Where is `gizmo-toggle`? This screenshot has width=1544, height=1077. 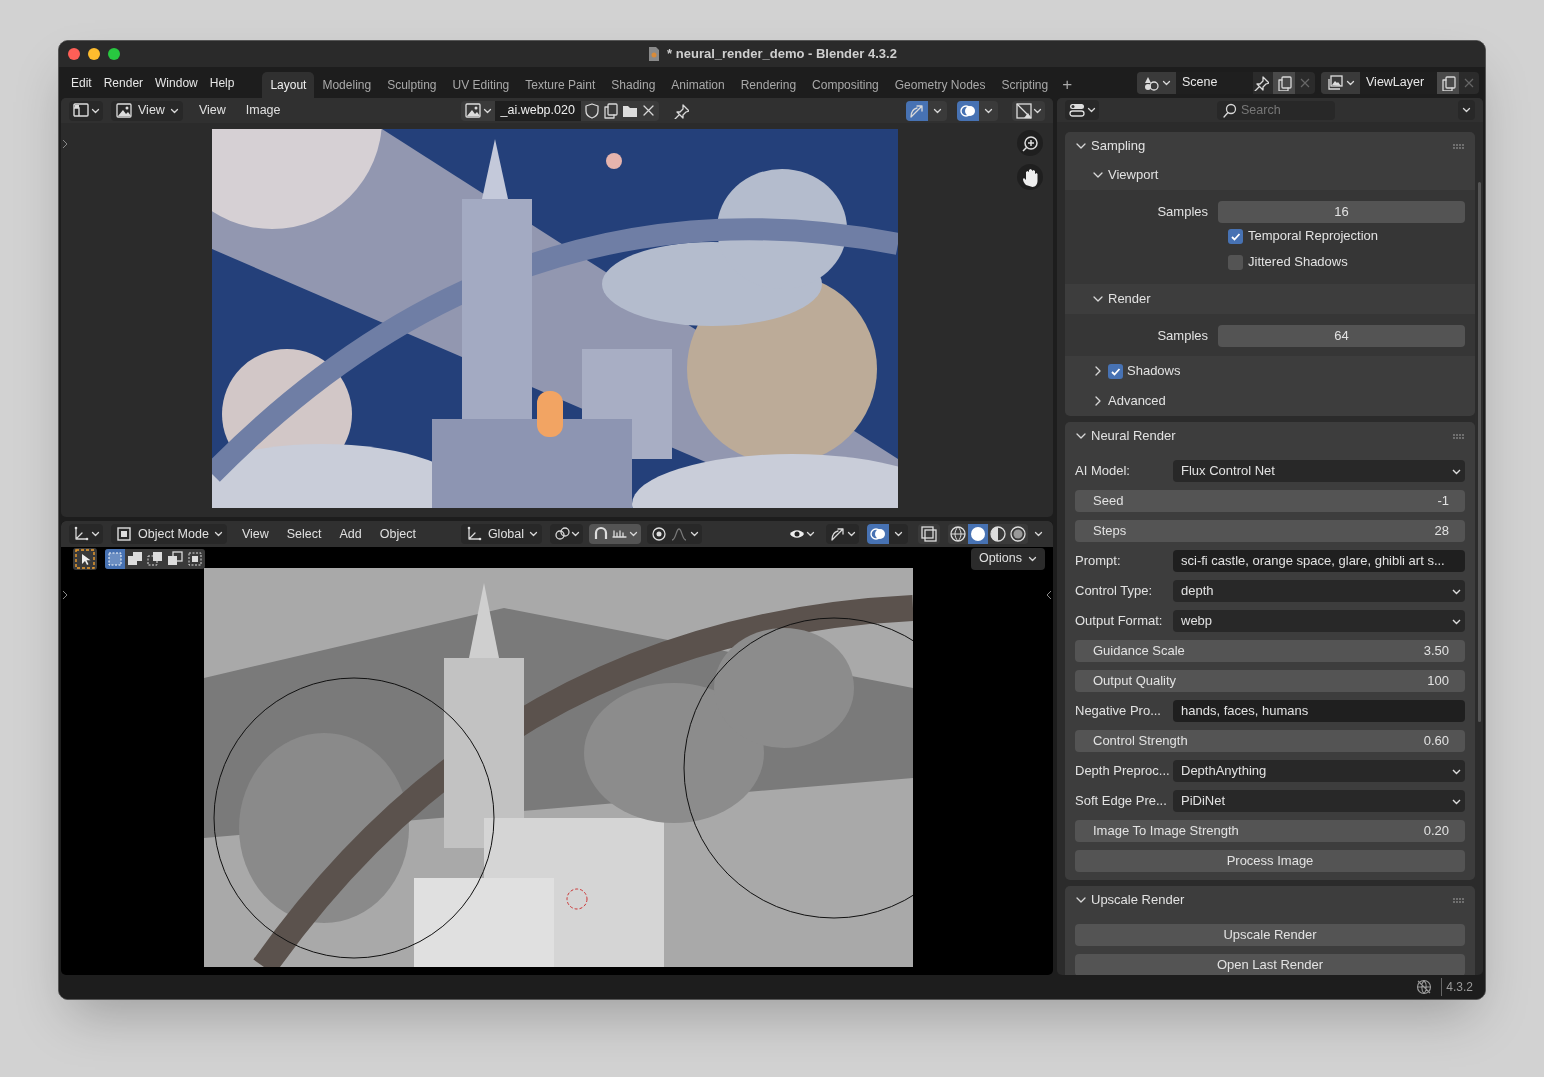 gizmo-toggle is located at coordinates (926, 110).